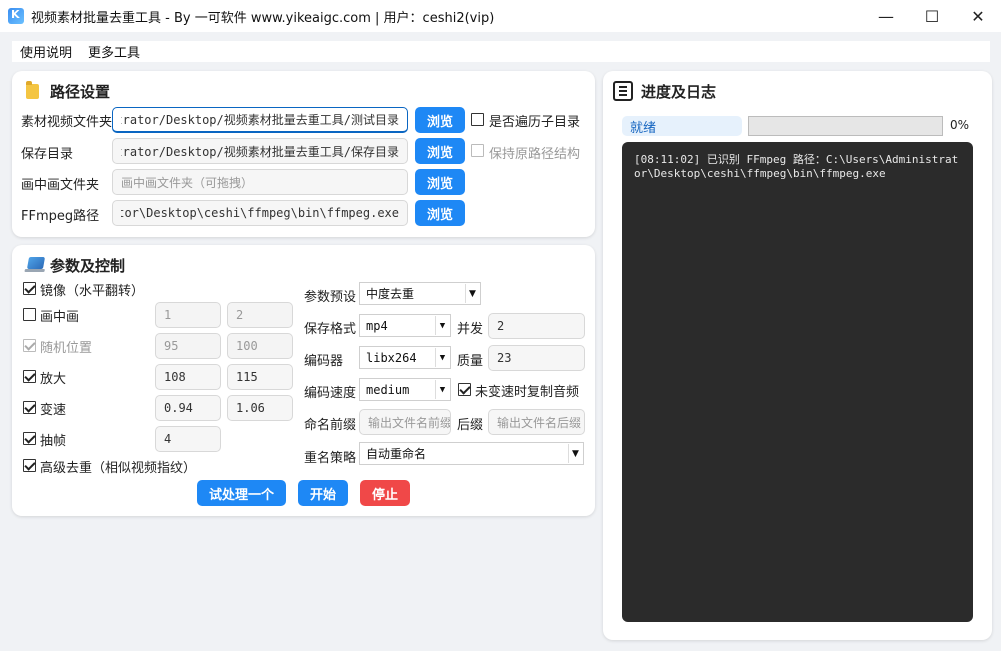 The image size is (1001, 651). What do you see at coordinates (623, 91) in the screenshot?
I see `list-icon` at bounding box center [623, 91].